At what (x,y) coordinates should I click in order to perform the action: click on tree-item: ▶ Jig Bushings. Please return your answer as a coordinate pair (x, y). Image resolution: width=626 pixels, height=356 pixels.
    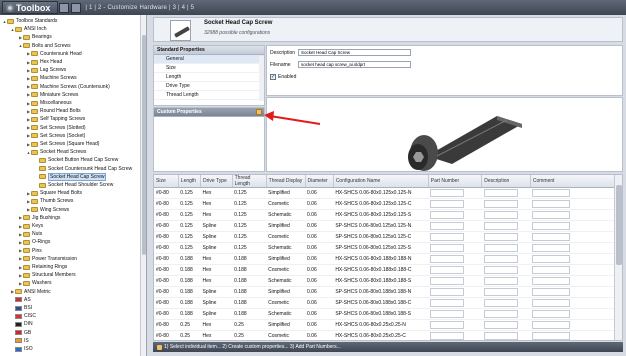
    Looking at the image, I should click on (73, 218).